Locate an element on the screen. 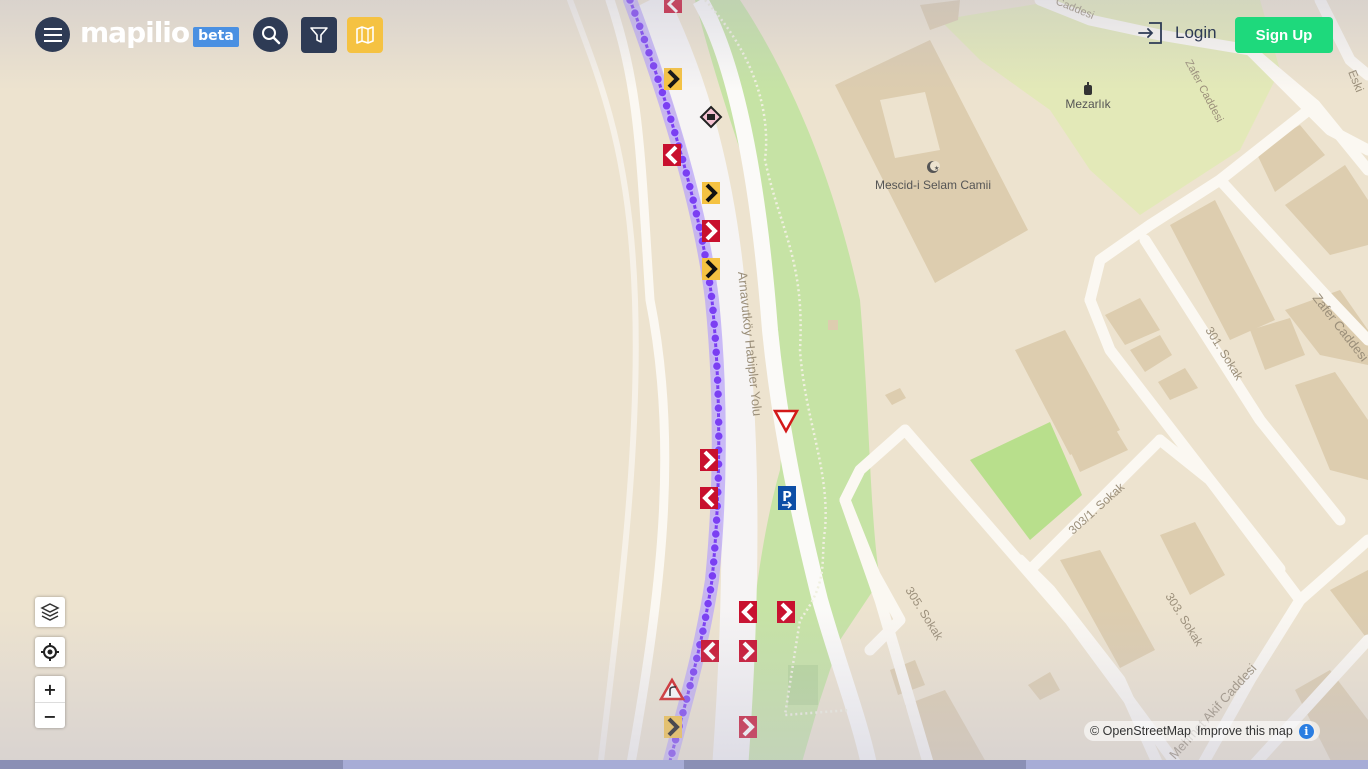 This screenshot has width=1368, height=769. map-icon is located at coordinates (365, 35).